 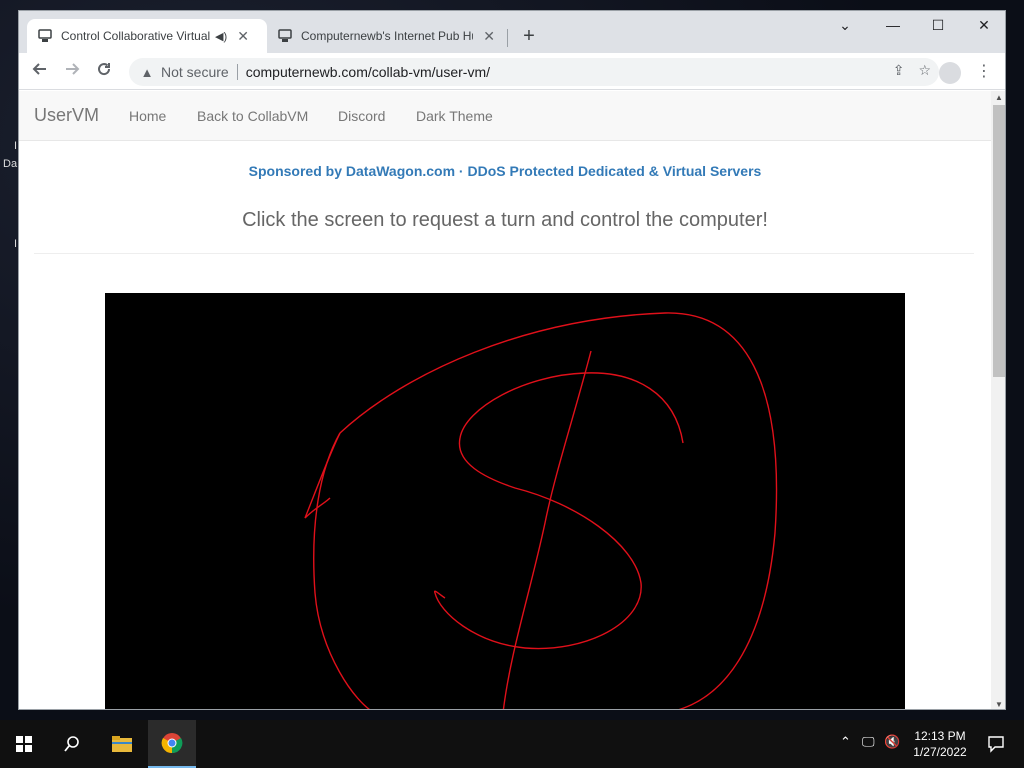 I want to click on chrome-taskbar-icon, so click(x=172, y=744).